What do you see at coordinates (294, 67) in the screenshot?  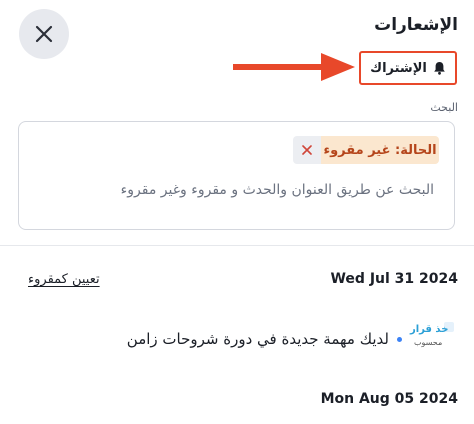 I see `arrow-right-icon` at bounding box center [294, 67].